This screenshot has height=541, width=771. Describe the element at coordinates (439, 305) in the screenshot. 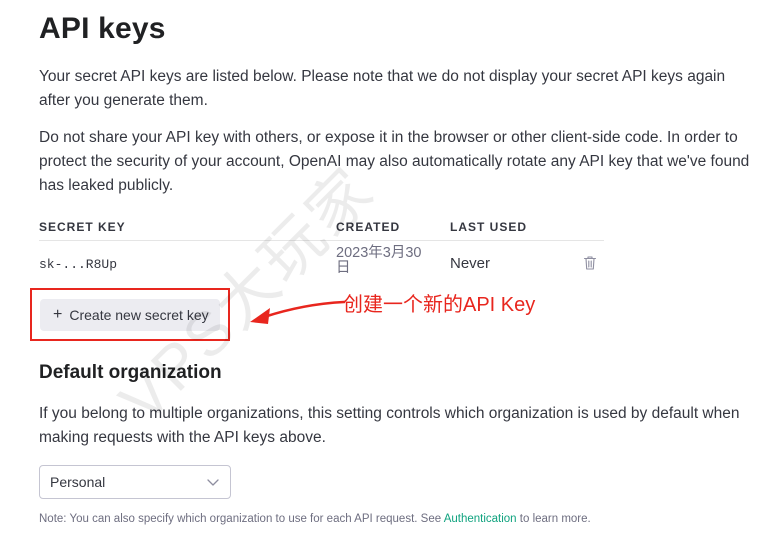

I see `annotation-text: 创建一个新的API Key` at that location.